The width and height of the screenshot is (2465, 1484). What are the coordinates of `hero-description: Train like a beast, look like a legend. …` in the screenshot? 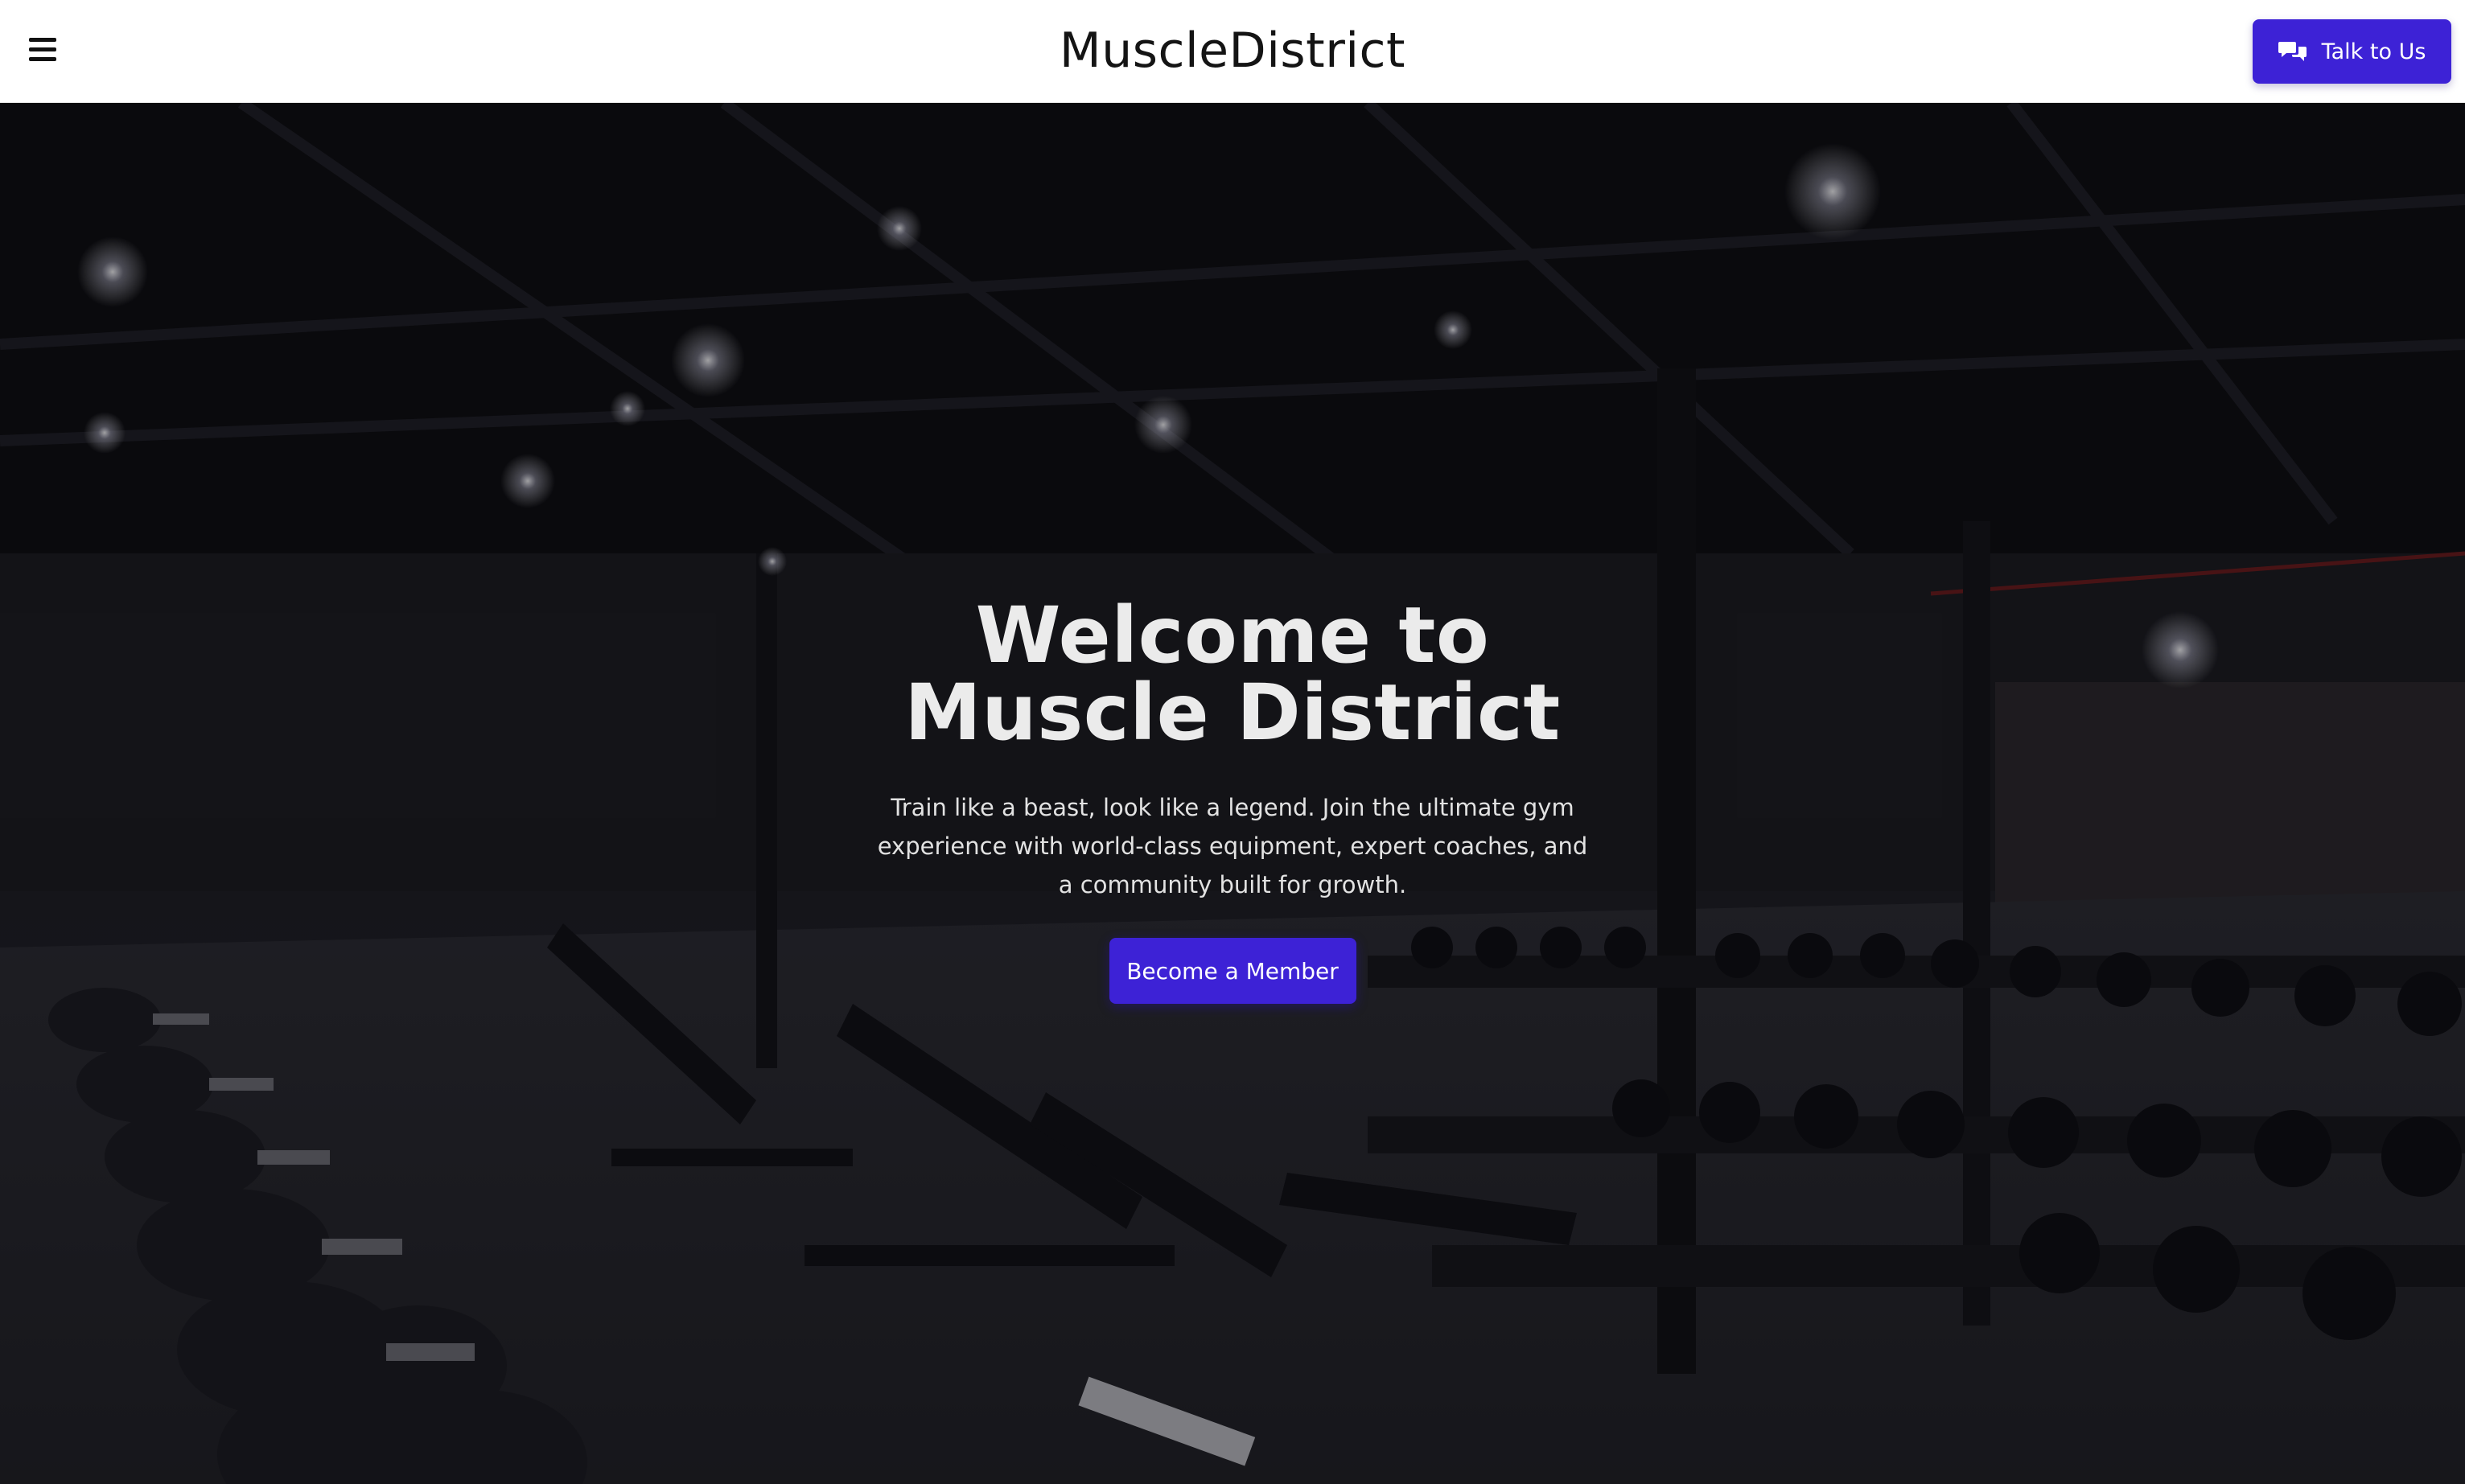 It's located at (1233, 846).